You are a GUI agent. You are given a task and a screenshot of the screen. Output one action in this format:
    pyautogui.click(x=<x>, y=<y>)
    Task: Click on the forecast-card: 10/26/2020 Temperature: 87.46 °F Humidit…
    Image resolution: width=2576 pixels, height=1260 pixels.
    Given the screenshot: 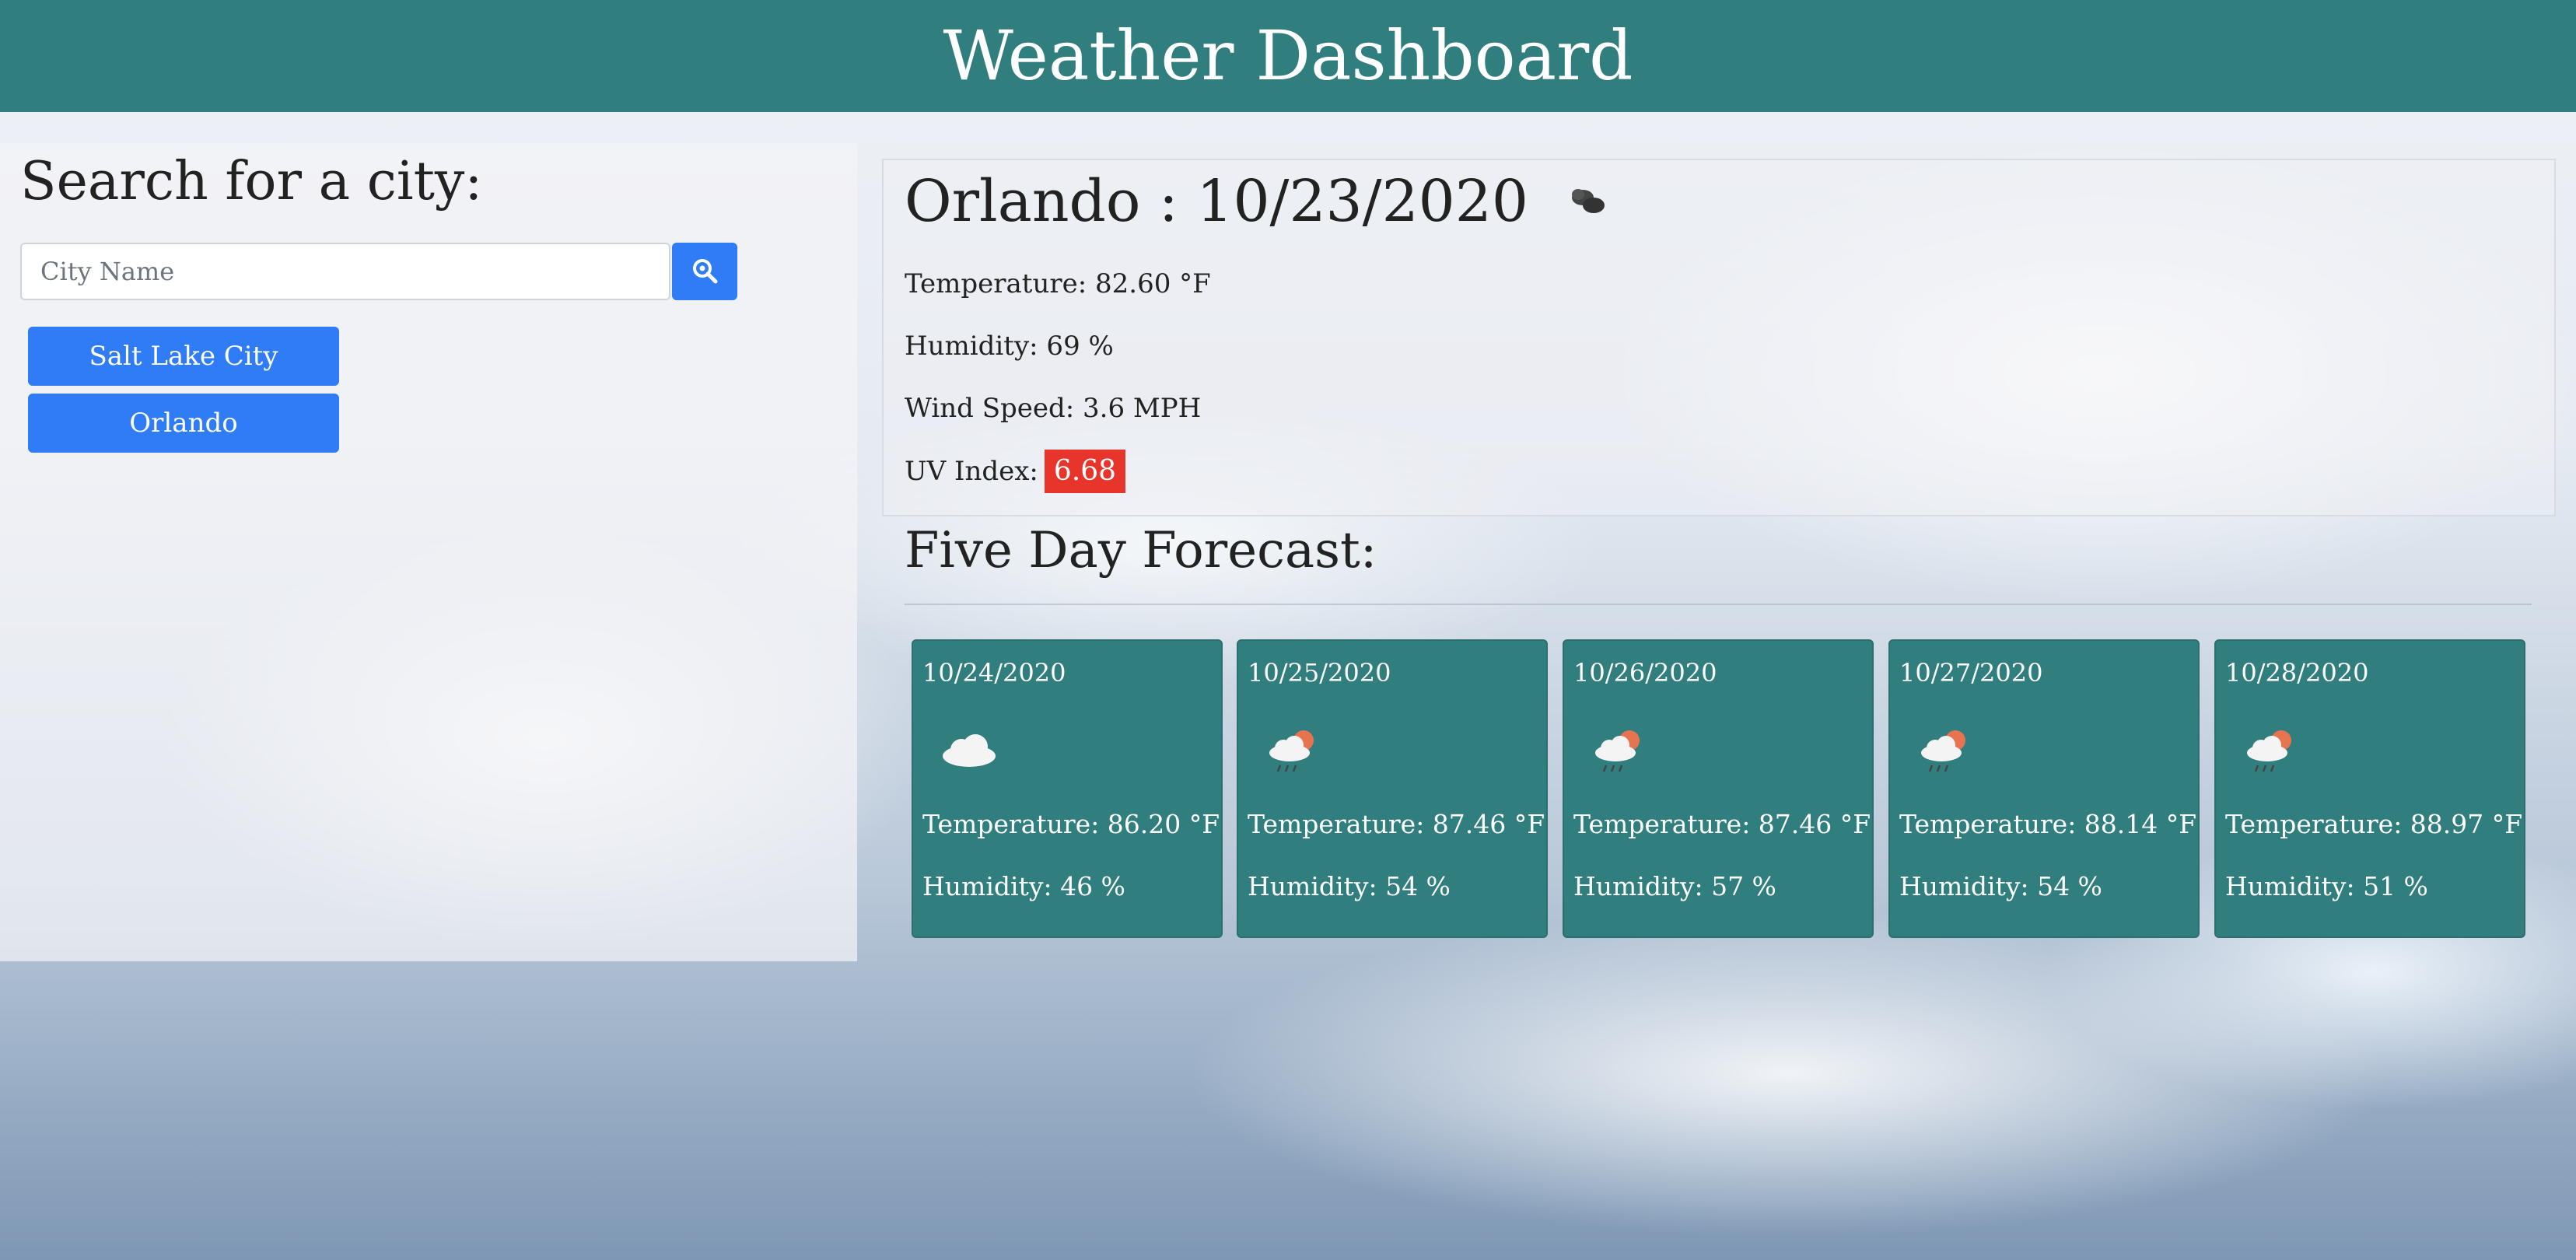 What is the action you would take?
    pyautogui.click(x=1718, y=788)
    